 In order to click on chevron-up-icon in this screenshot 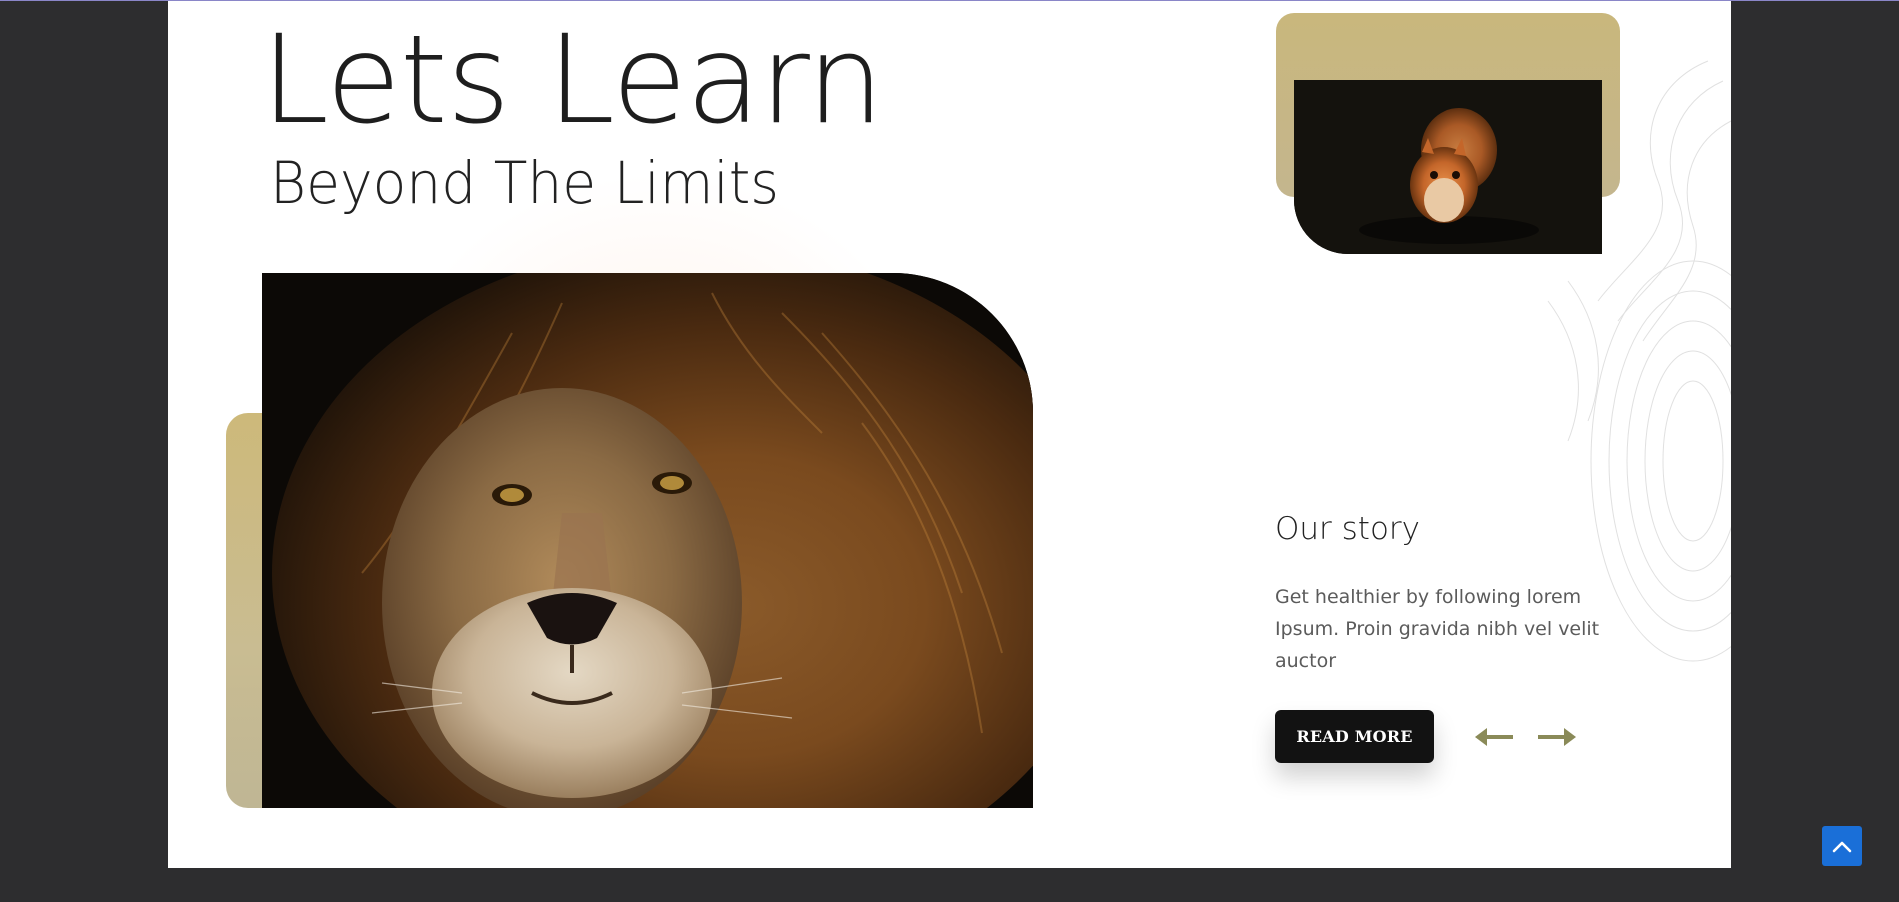, I will do `click(1842, 847)`.